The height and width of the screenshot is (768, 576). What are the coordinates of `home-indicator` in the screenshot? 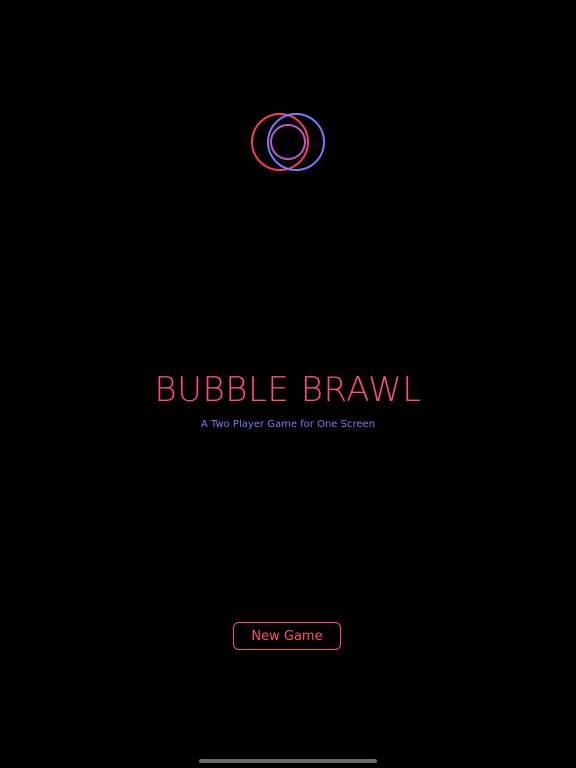 It's located at (288, 761).